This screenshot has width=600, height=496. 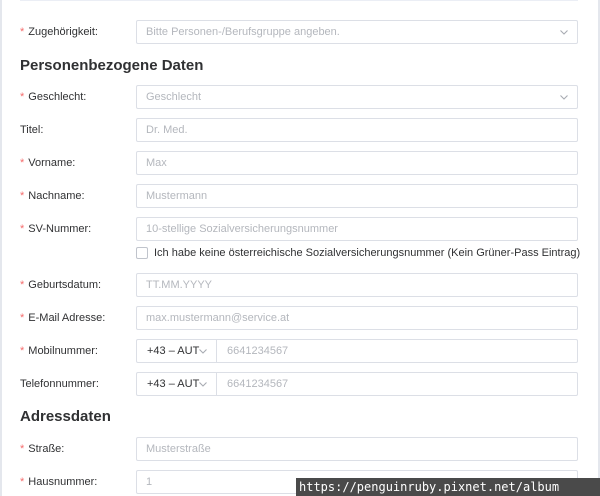 I want to click on nachname-placeholder: Mustermann, so click(x=177, y=196).